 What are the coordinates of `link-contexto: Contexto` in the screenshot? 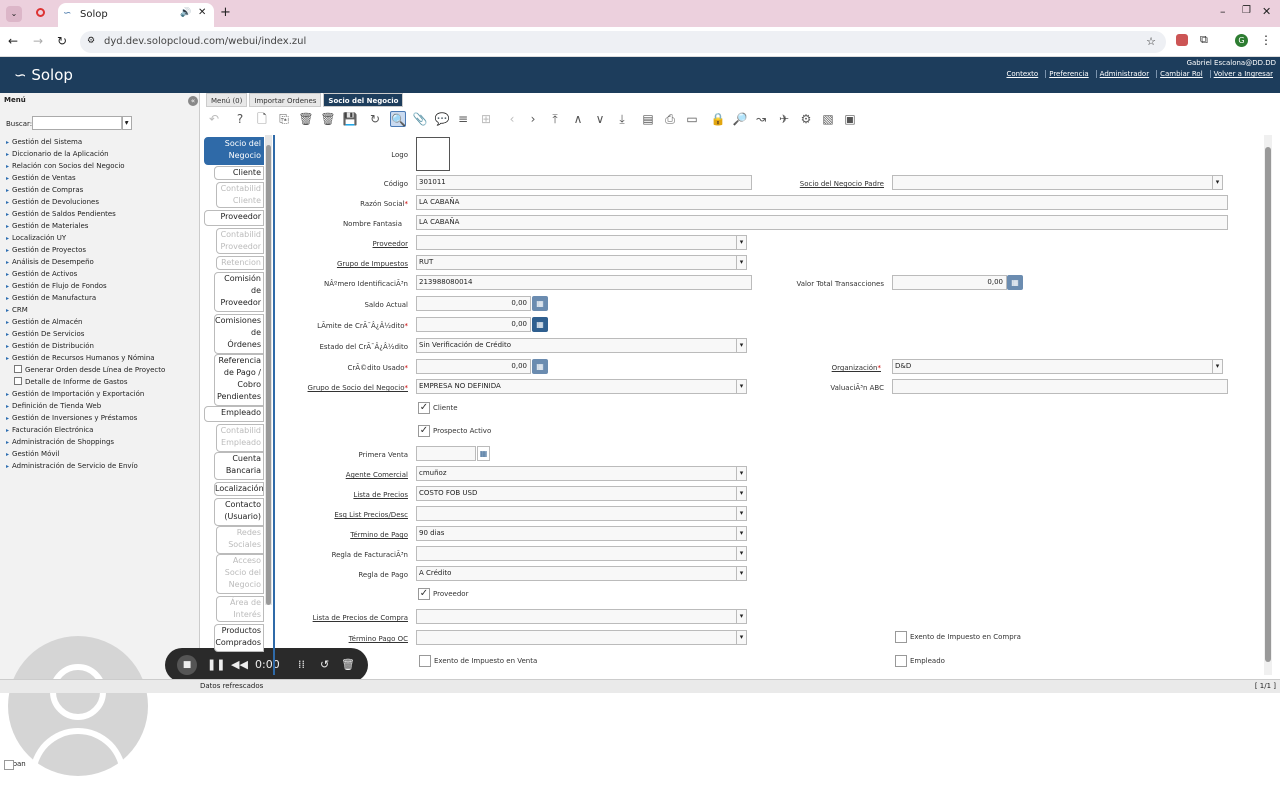 It's located at (1023, 74).